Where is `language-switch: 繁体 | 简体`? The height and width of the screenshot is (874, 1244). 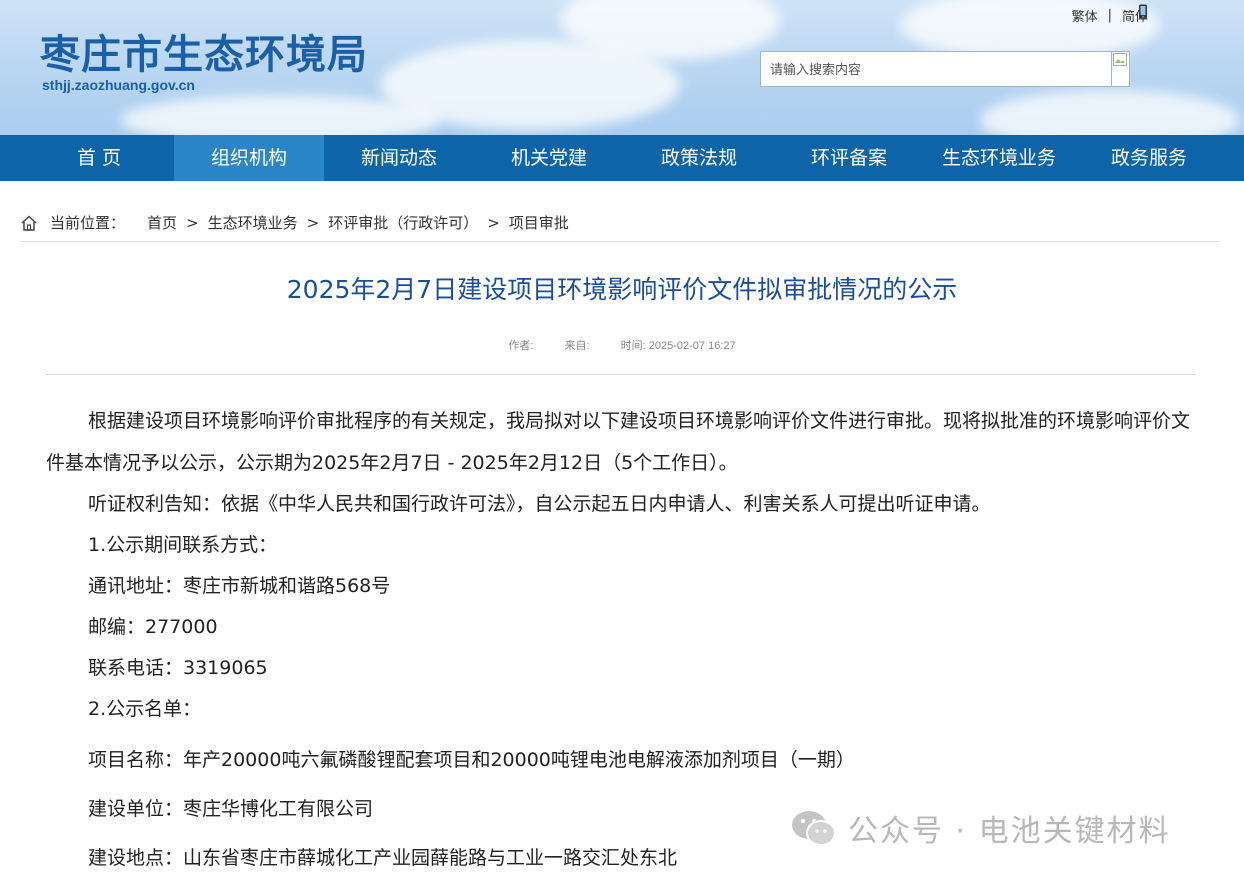 language-switch: 繁体 | 简体 is located at coordinates (1110, 15).